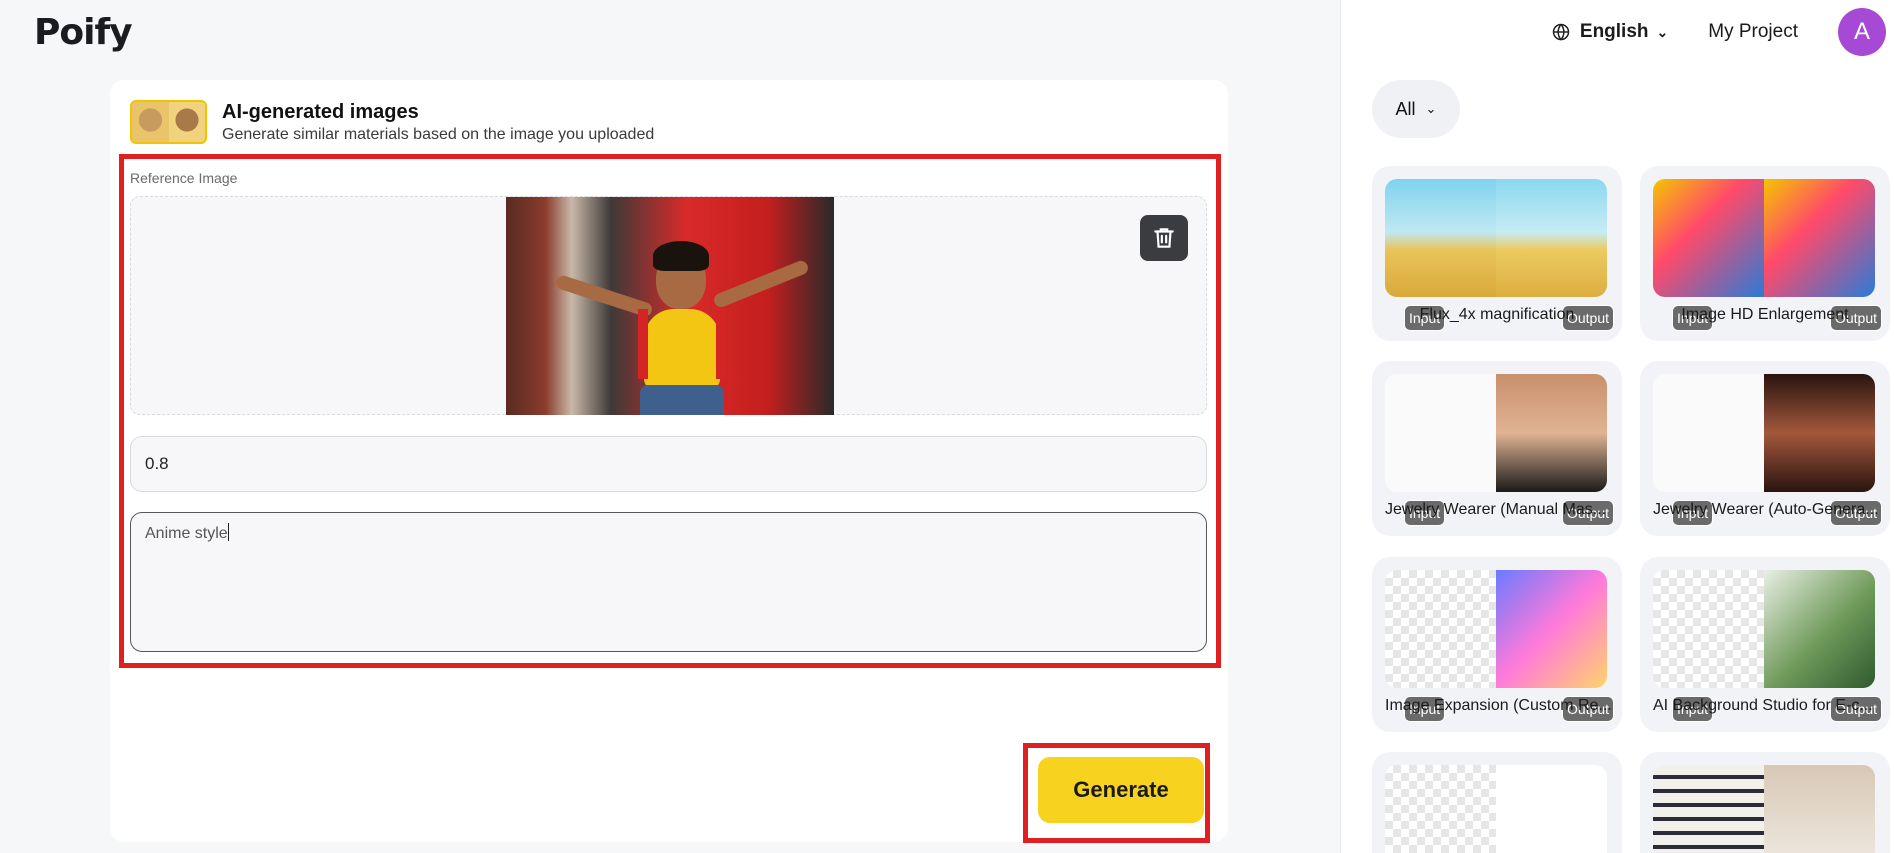 The width and height of the screenshot is (1894, 853). Describe the element at coordinates (168, 122) in the screenshot. I see `tool-thumbnail` at that location.